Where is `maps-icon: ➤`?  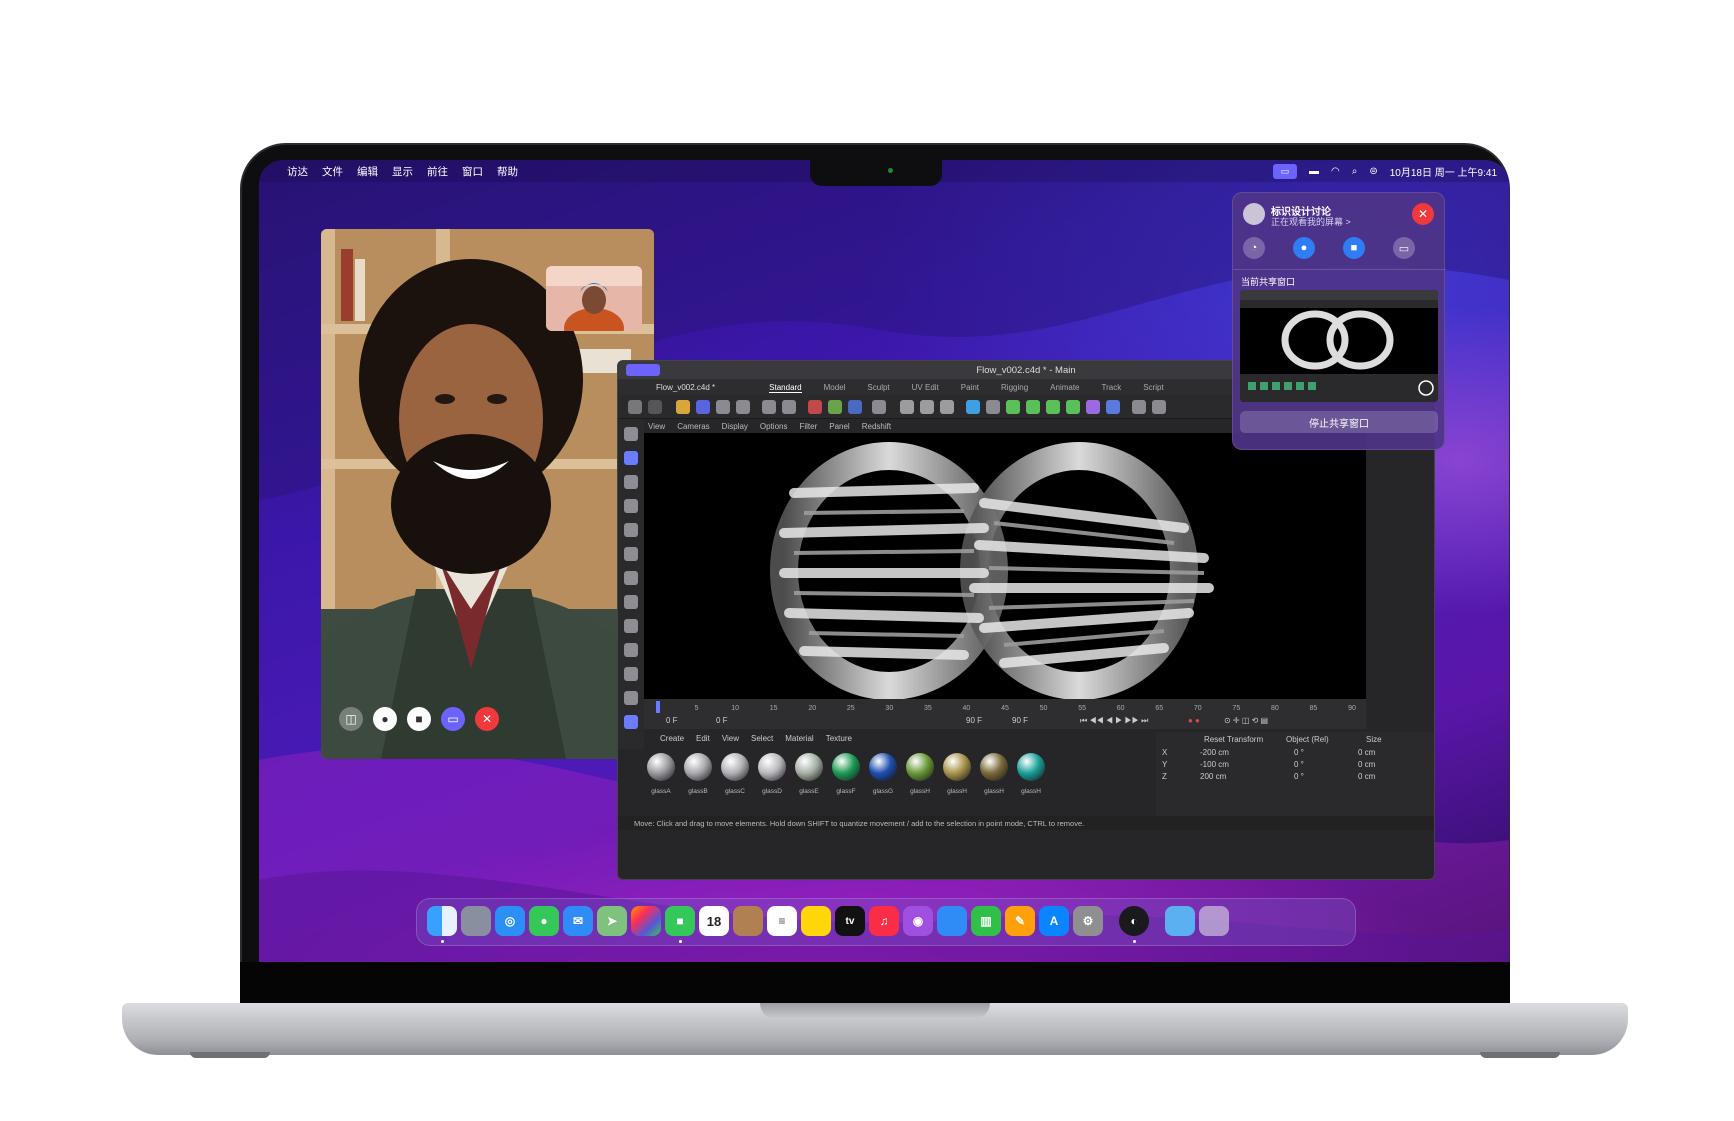
maps-icon: ➤ is located at coordinates (612, 921).